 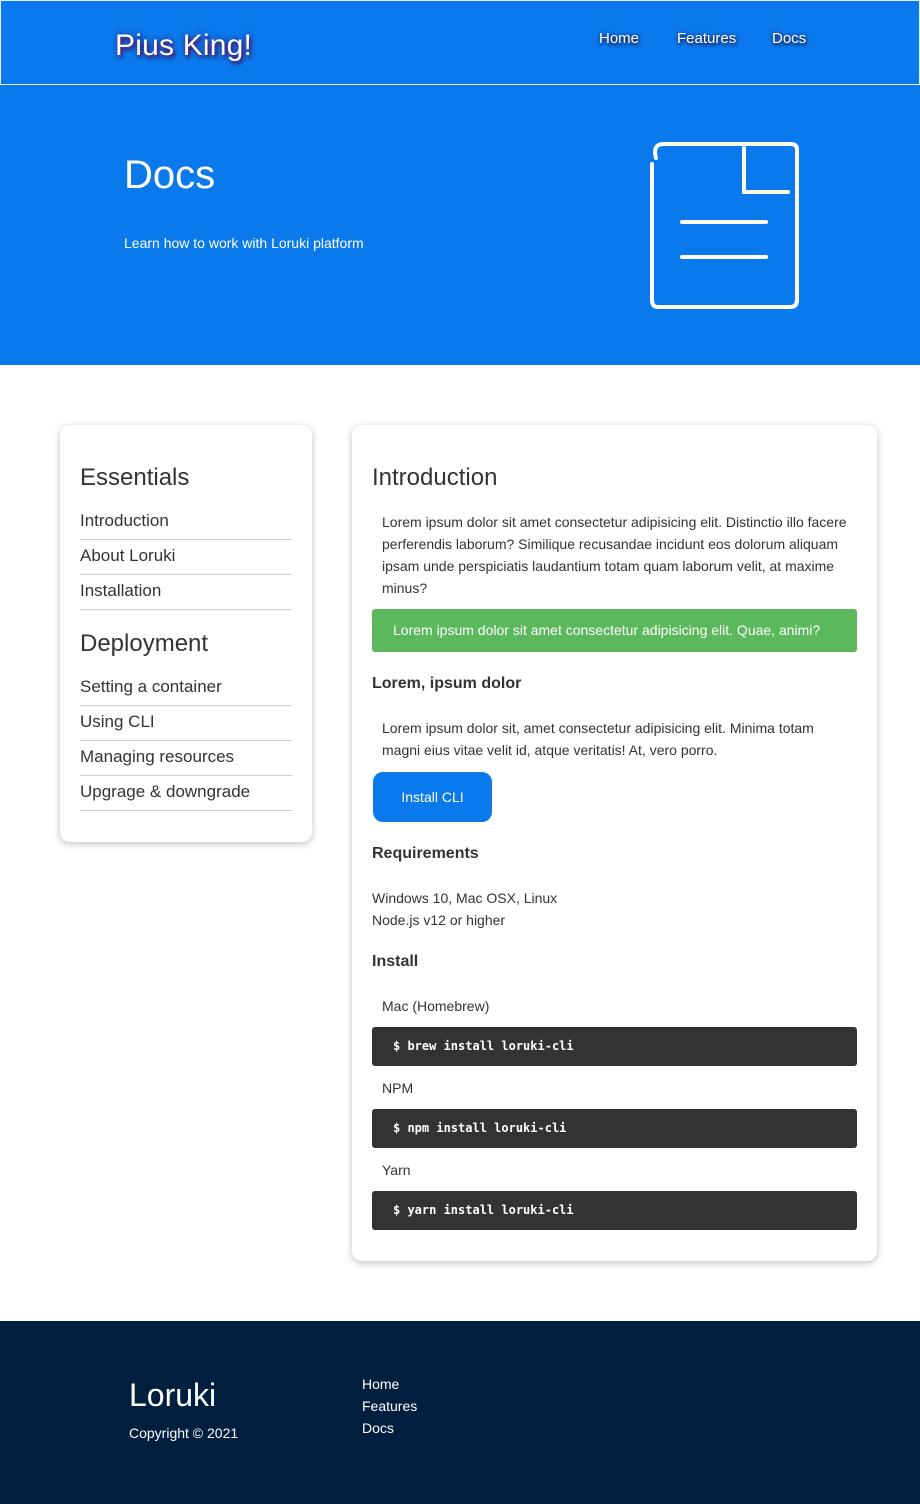 What do you see at coordinates (395, 961) in the screenshot?
I see `install-heading: Install` at bounding box center [395, 961].